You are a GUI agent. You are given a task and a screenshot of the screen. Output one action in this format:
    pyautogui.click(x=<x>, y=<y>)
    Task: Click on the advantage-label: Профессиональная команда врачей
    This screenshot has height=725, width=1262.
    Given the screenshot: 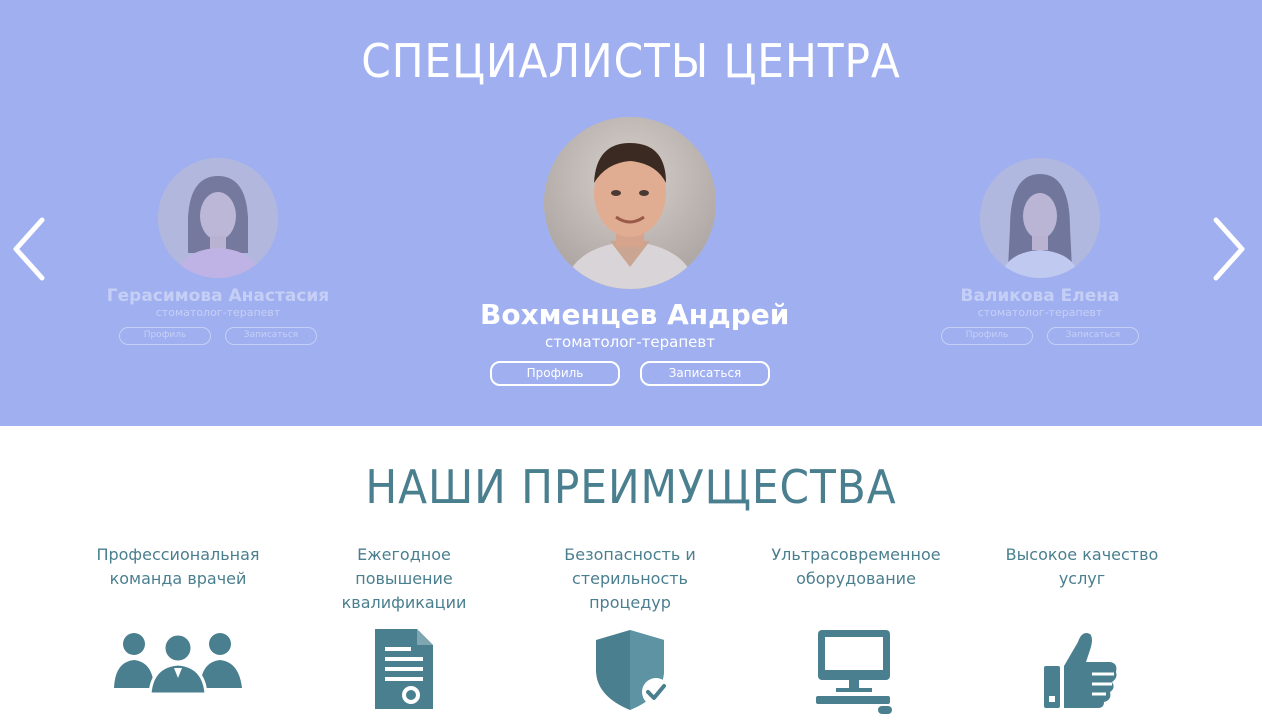 What is the action you would take?
    pyautogui.click(x=178, y=566)
    